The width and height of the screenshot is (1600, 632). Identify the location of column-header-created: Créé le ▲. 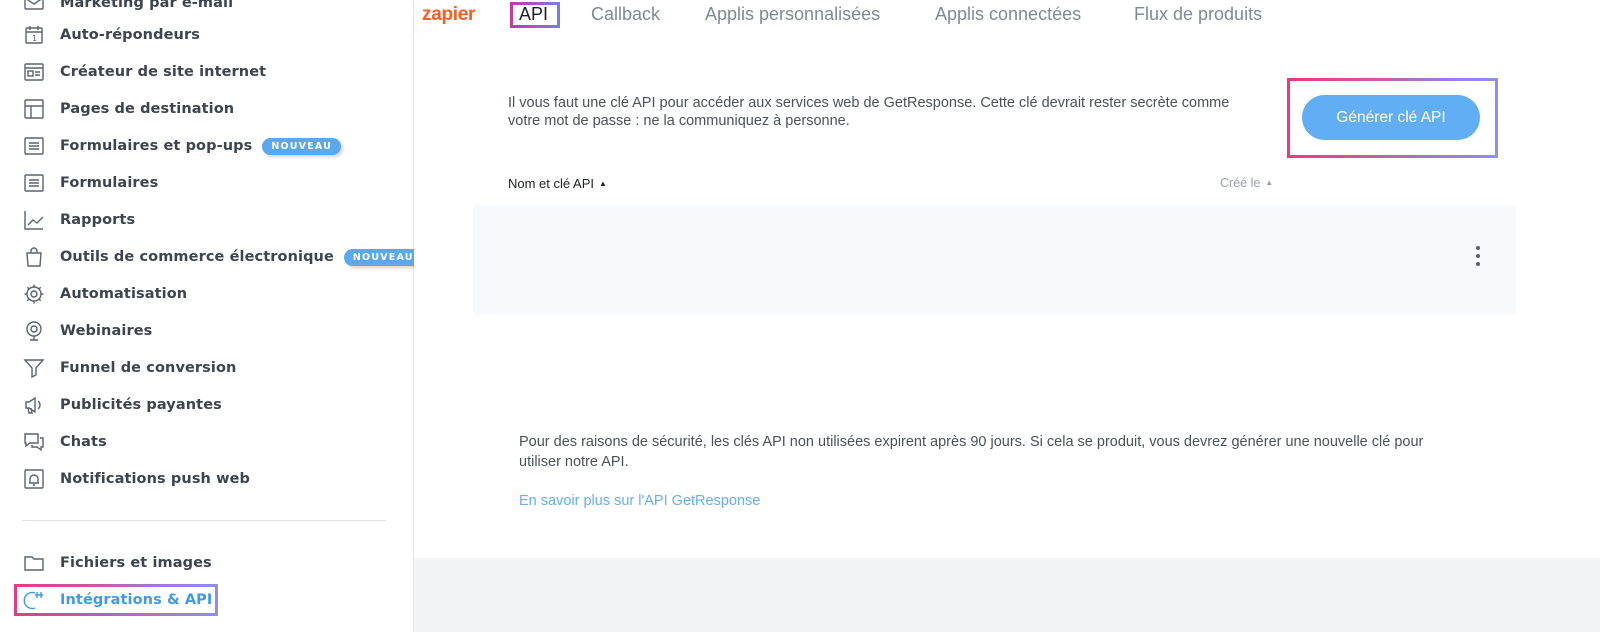
(1246, 183).